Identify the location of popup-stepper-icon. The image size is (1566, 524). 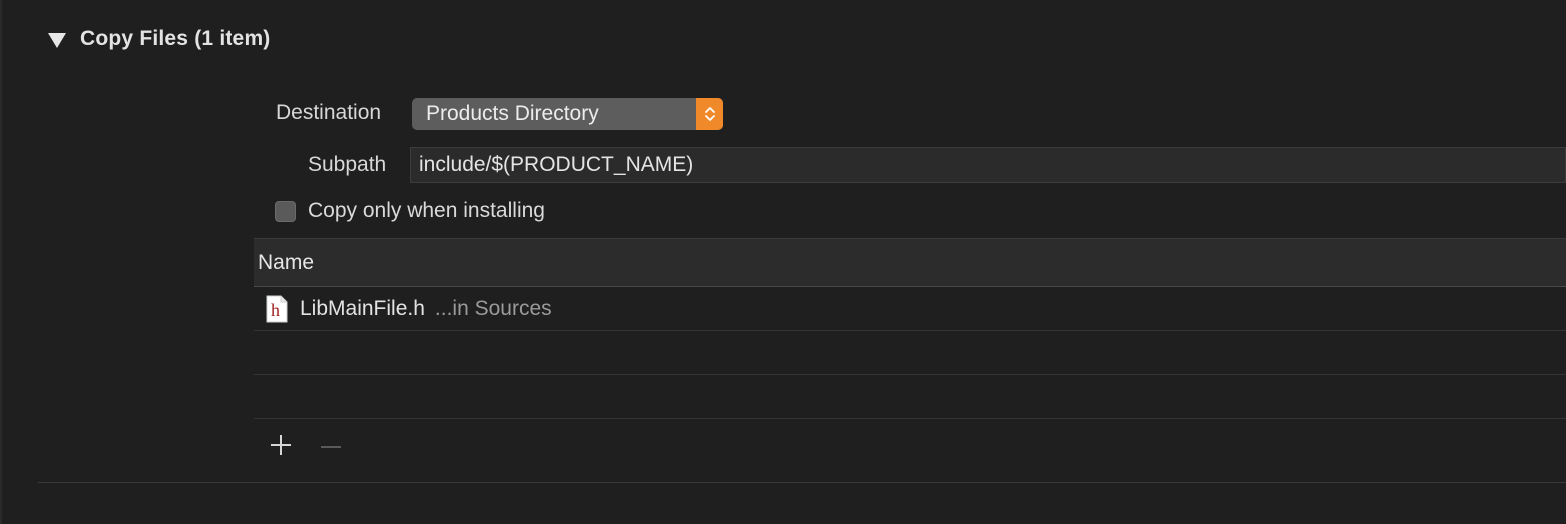
(709, 114).